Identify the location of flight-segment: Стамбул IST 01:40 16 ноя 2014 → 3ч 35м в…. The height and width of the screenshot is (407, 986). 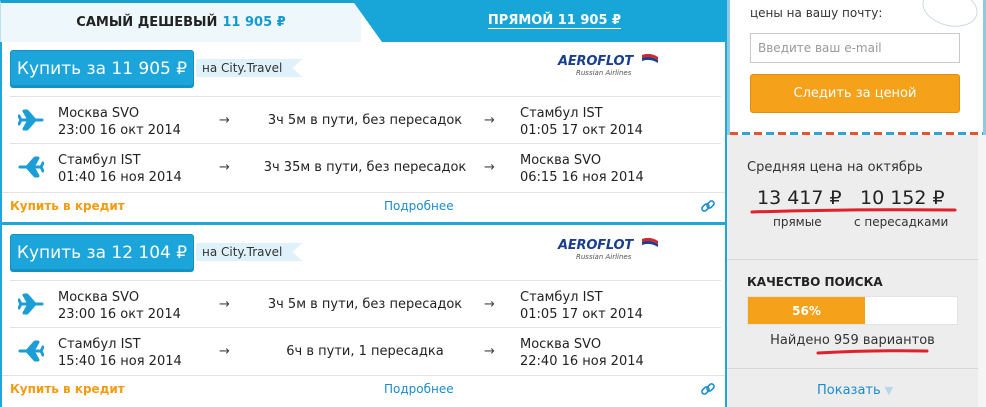
(365, 166).